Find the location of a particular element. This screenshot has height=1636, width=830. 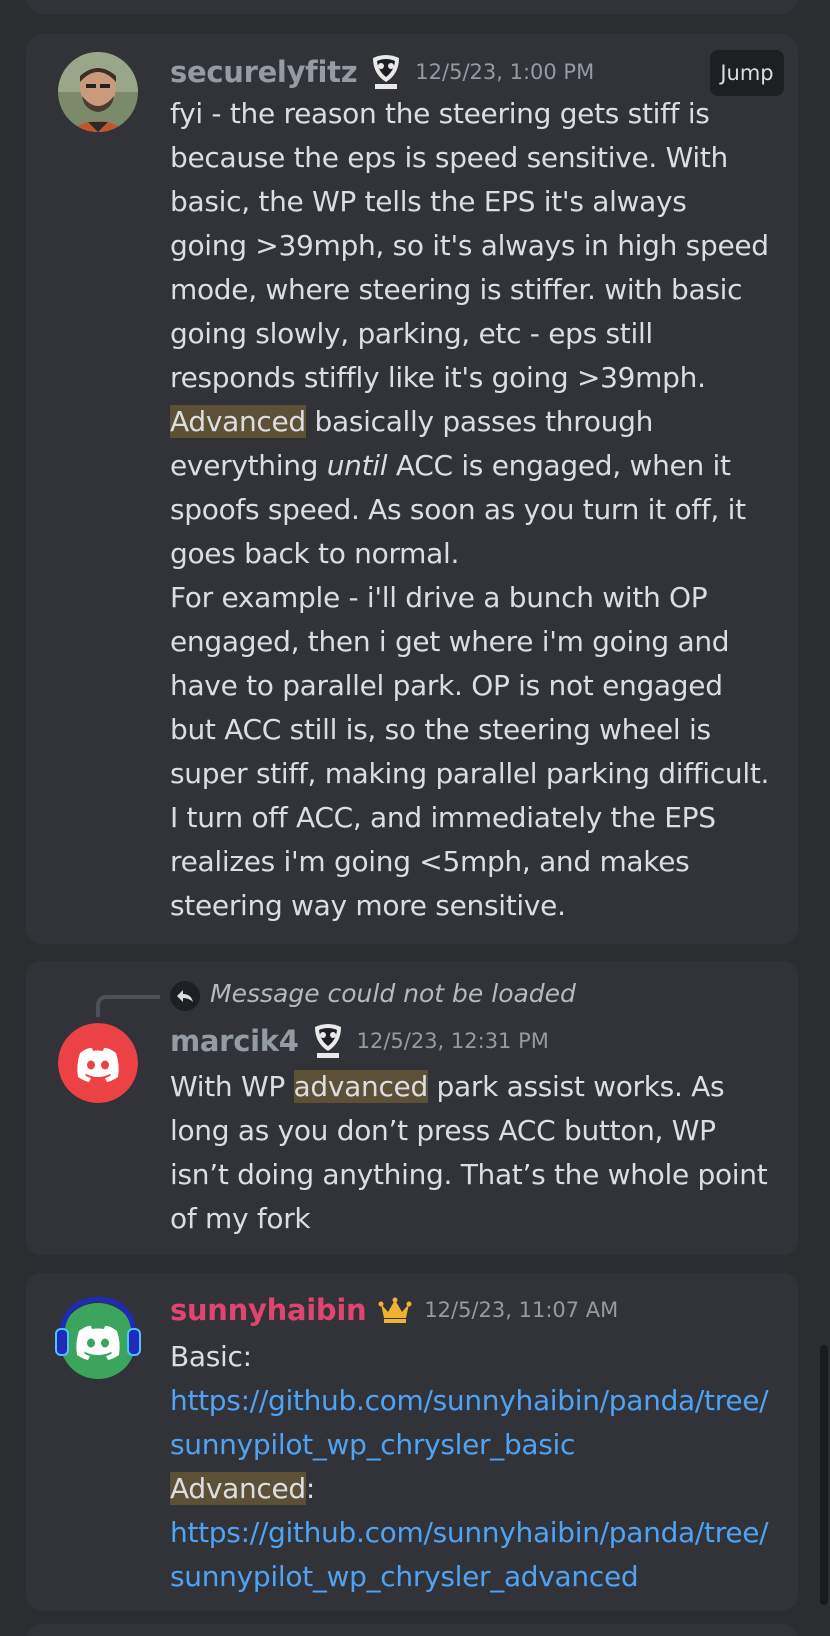

scrollbar is located at coordinates (824, 1475).